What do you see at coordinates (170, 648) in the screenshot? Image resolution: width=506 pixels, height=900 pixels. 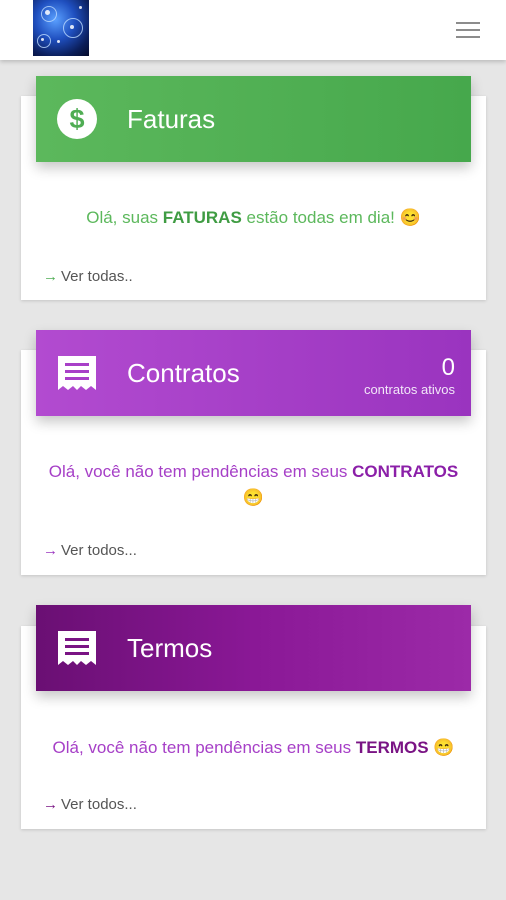 I see `termos-title: Termos` at bounding box center [170, 648].